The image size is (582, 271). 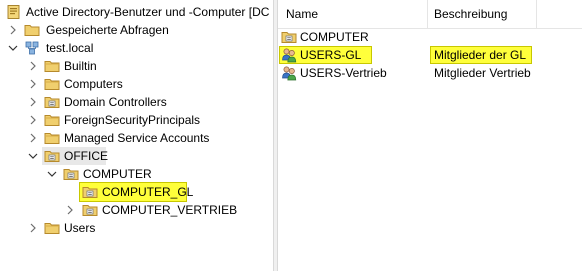 What do you see at coordinates (480, 55) in the screenshot?
I see `list-cell-description: Mitglieder der GL` at bounding box center [480, 55].